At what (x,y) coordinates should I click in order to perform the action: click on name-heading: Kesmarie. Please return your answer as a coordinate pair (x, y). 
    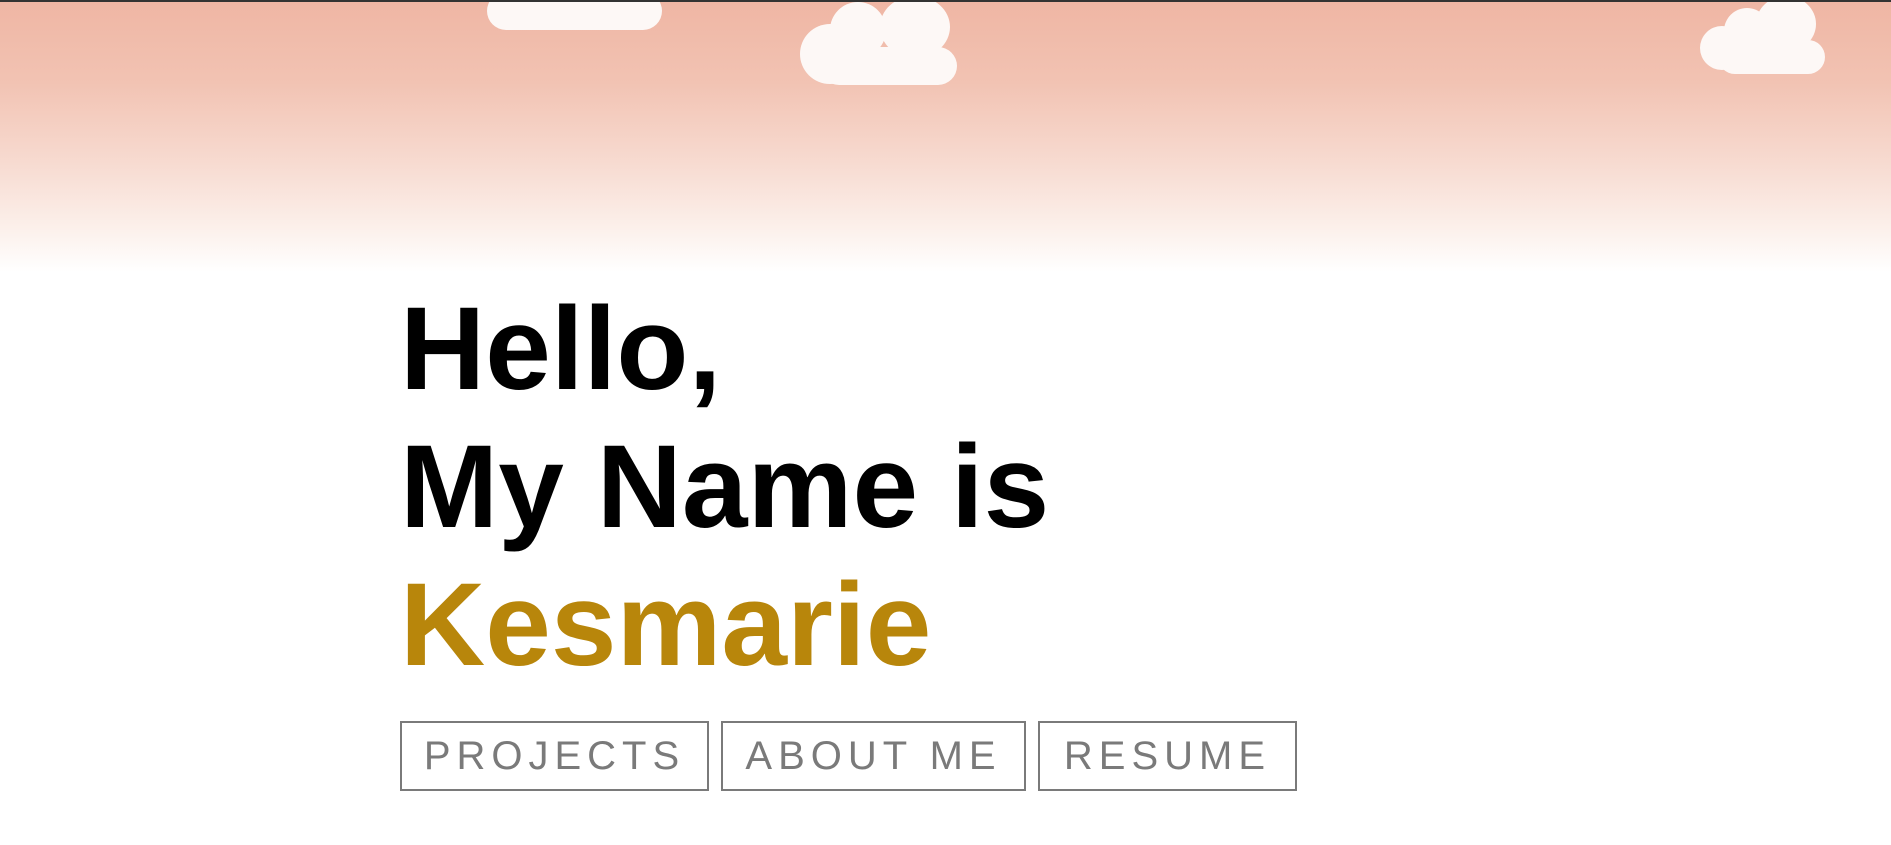
    Looking at the image, I should click on (666, 625).